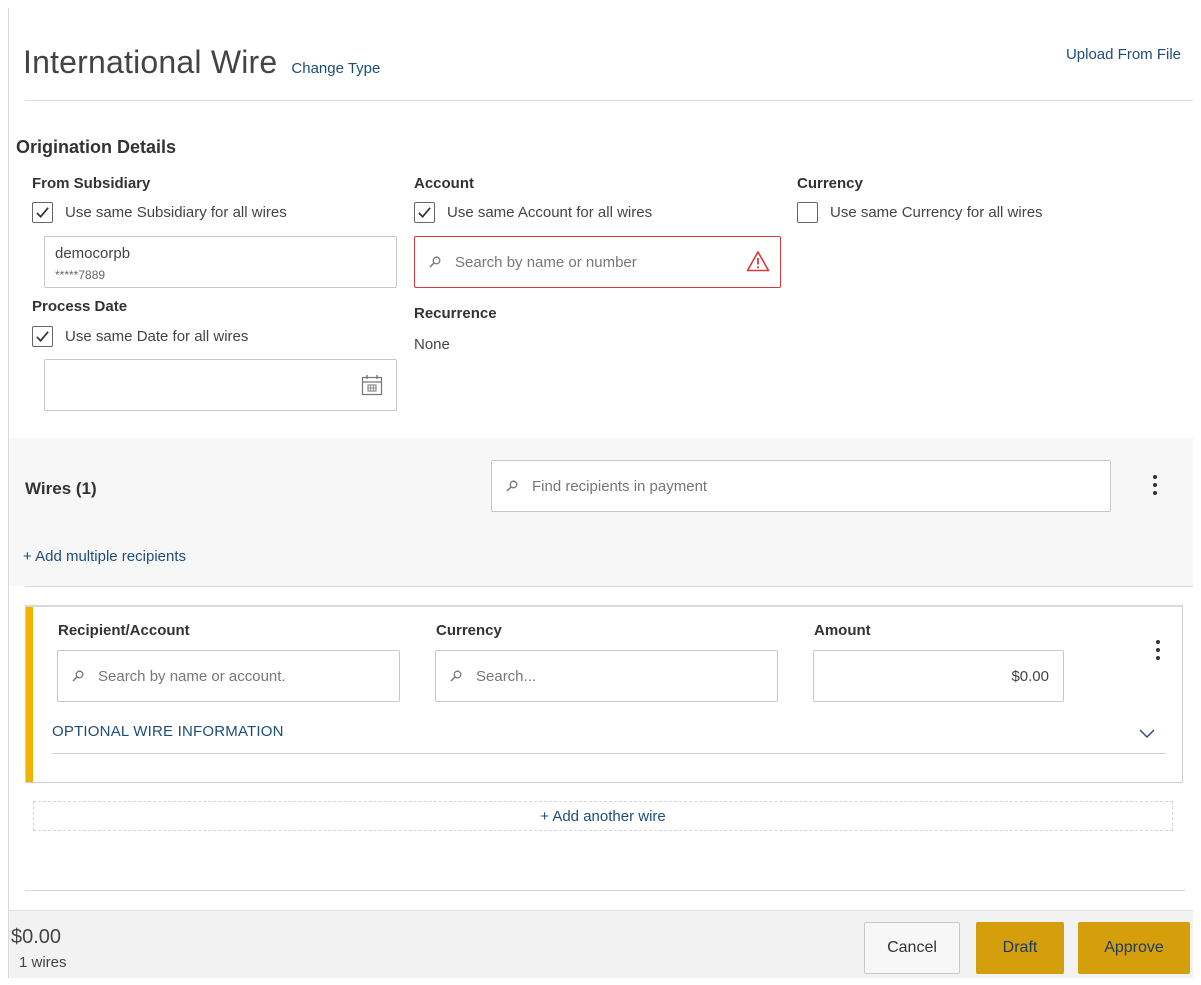  What do you see at coordinates (29, 694) in the screenshot?
I see `wire-card-accent` at bounding box center [29, 694].